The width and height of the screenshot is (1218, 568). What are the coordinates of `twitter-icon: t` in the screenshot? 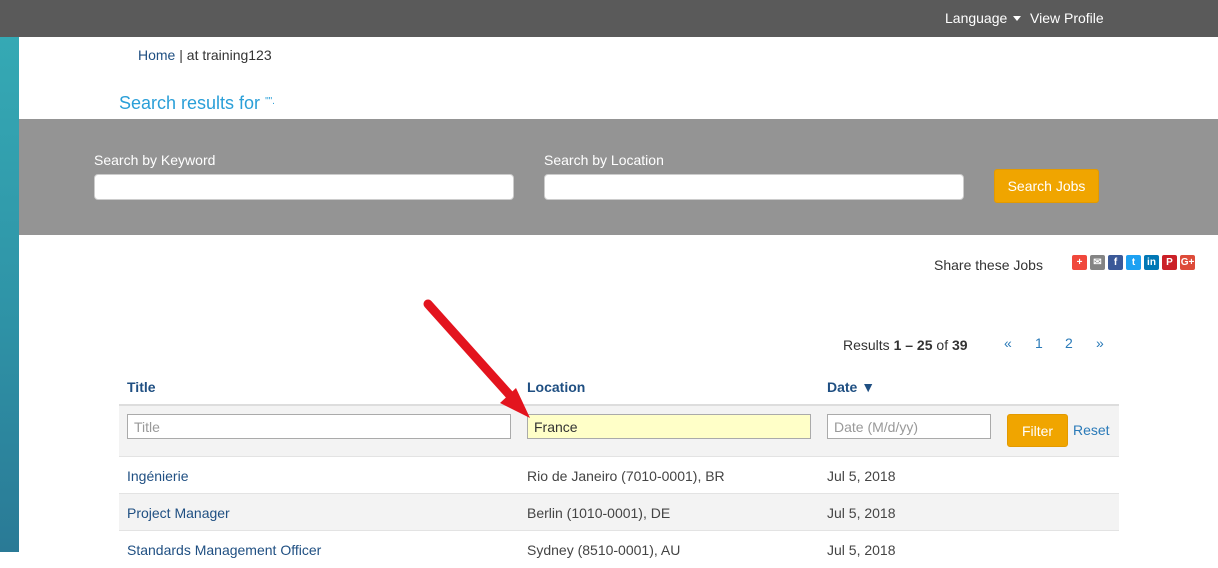 It's located at (1133, 262).